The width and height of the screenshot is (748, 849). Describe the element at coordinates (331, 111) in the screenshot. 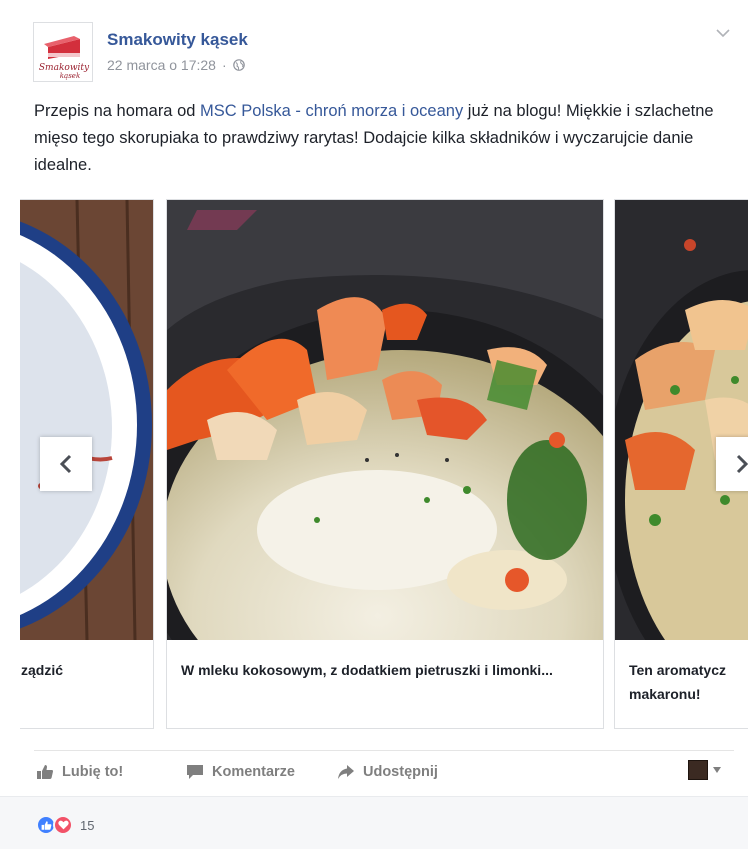

I see `post-mention-link: MSC Polska - chroń morza i oceany` at that location.